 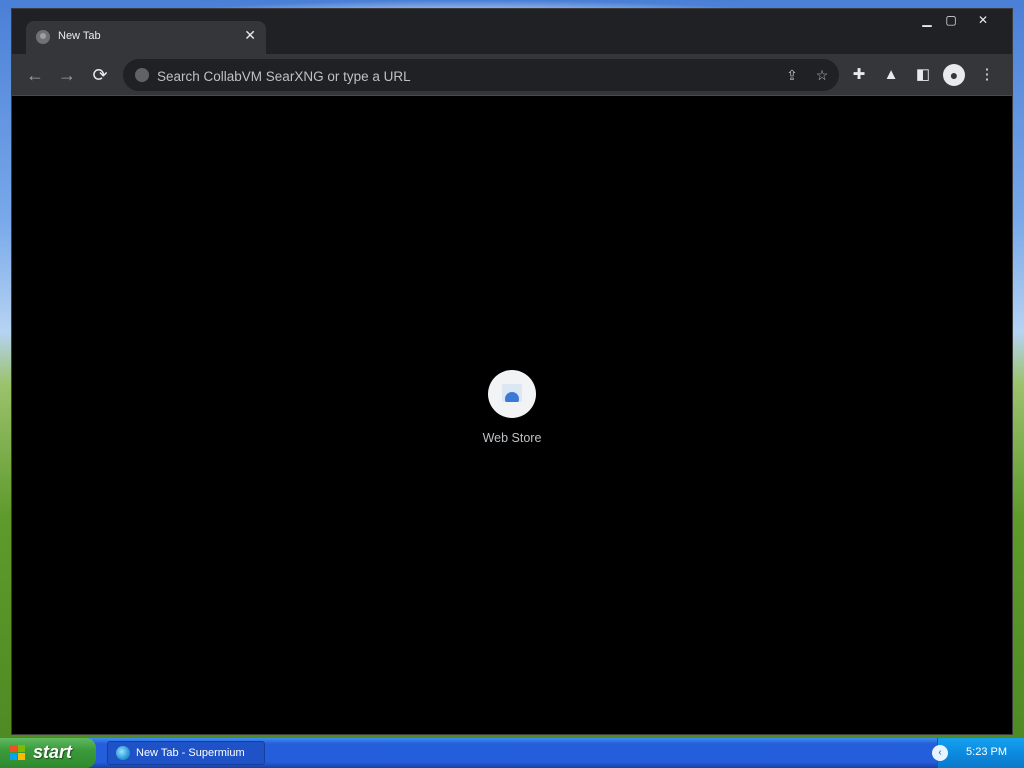 What do you see at coordinates (67, 75) in the screenshot?
I see `forward-icon: →` at bounding box center [67, 75].